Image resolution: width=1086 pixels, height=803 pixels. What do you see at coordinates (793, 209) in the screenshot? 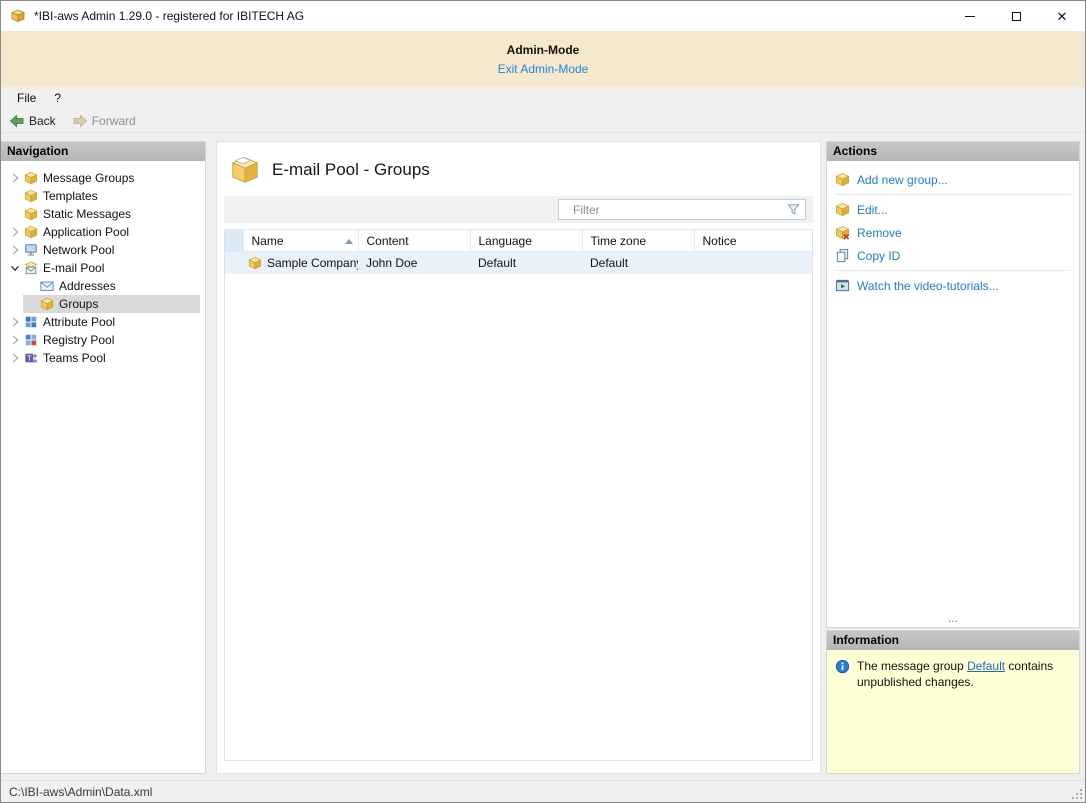
I see `filter-funnel-icon` at bounding box center [793, 209].